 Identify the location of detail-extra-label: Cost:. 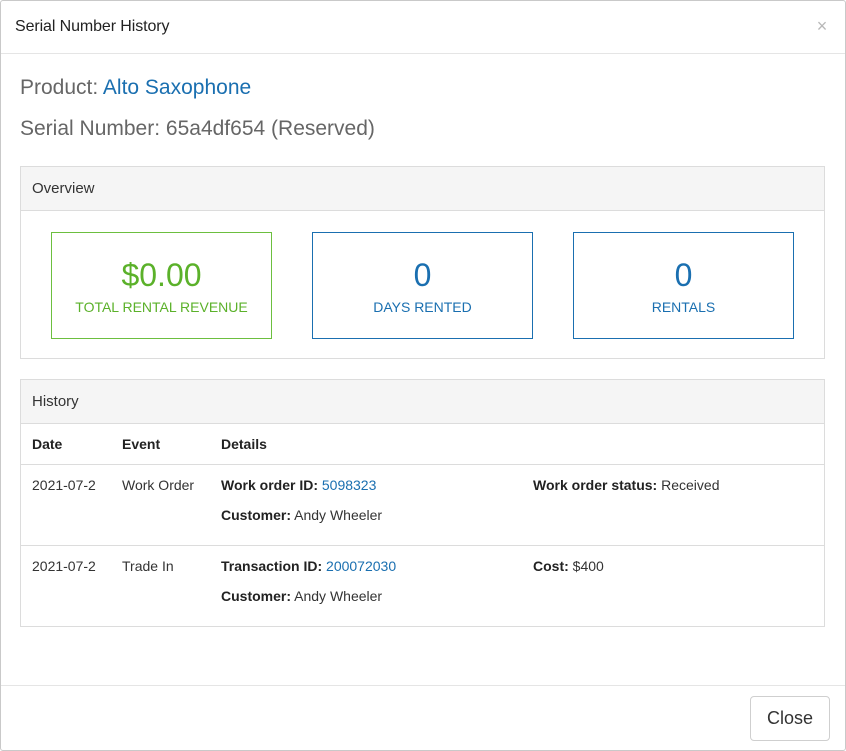
(551, 566).